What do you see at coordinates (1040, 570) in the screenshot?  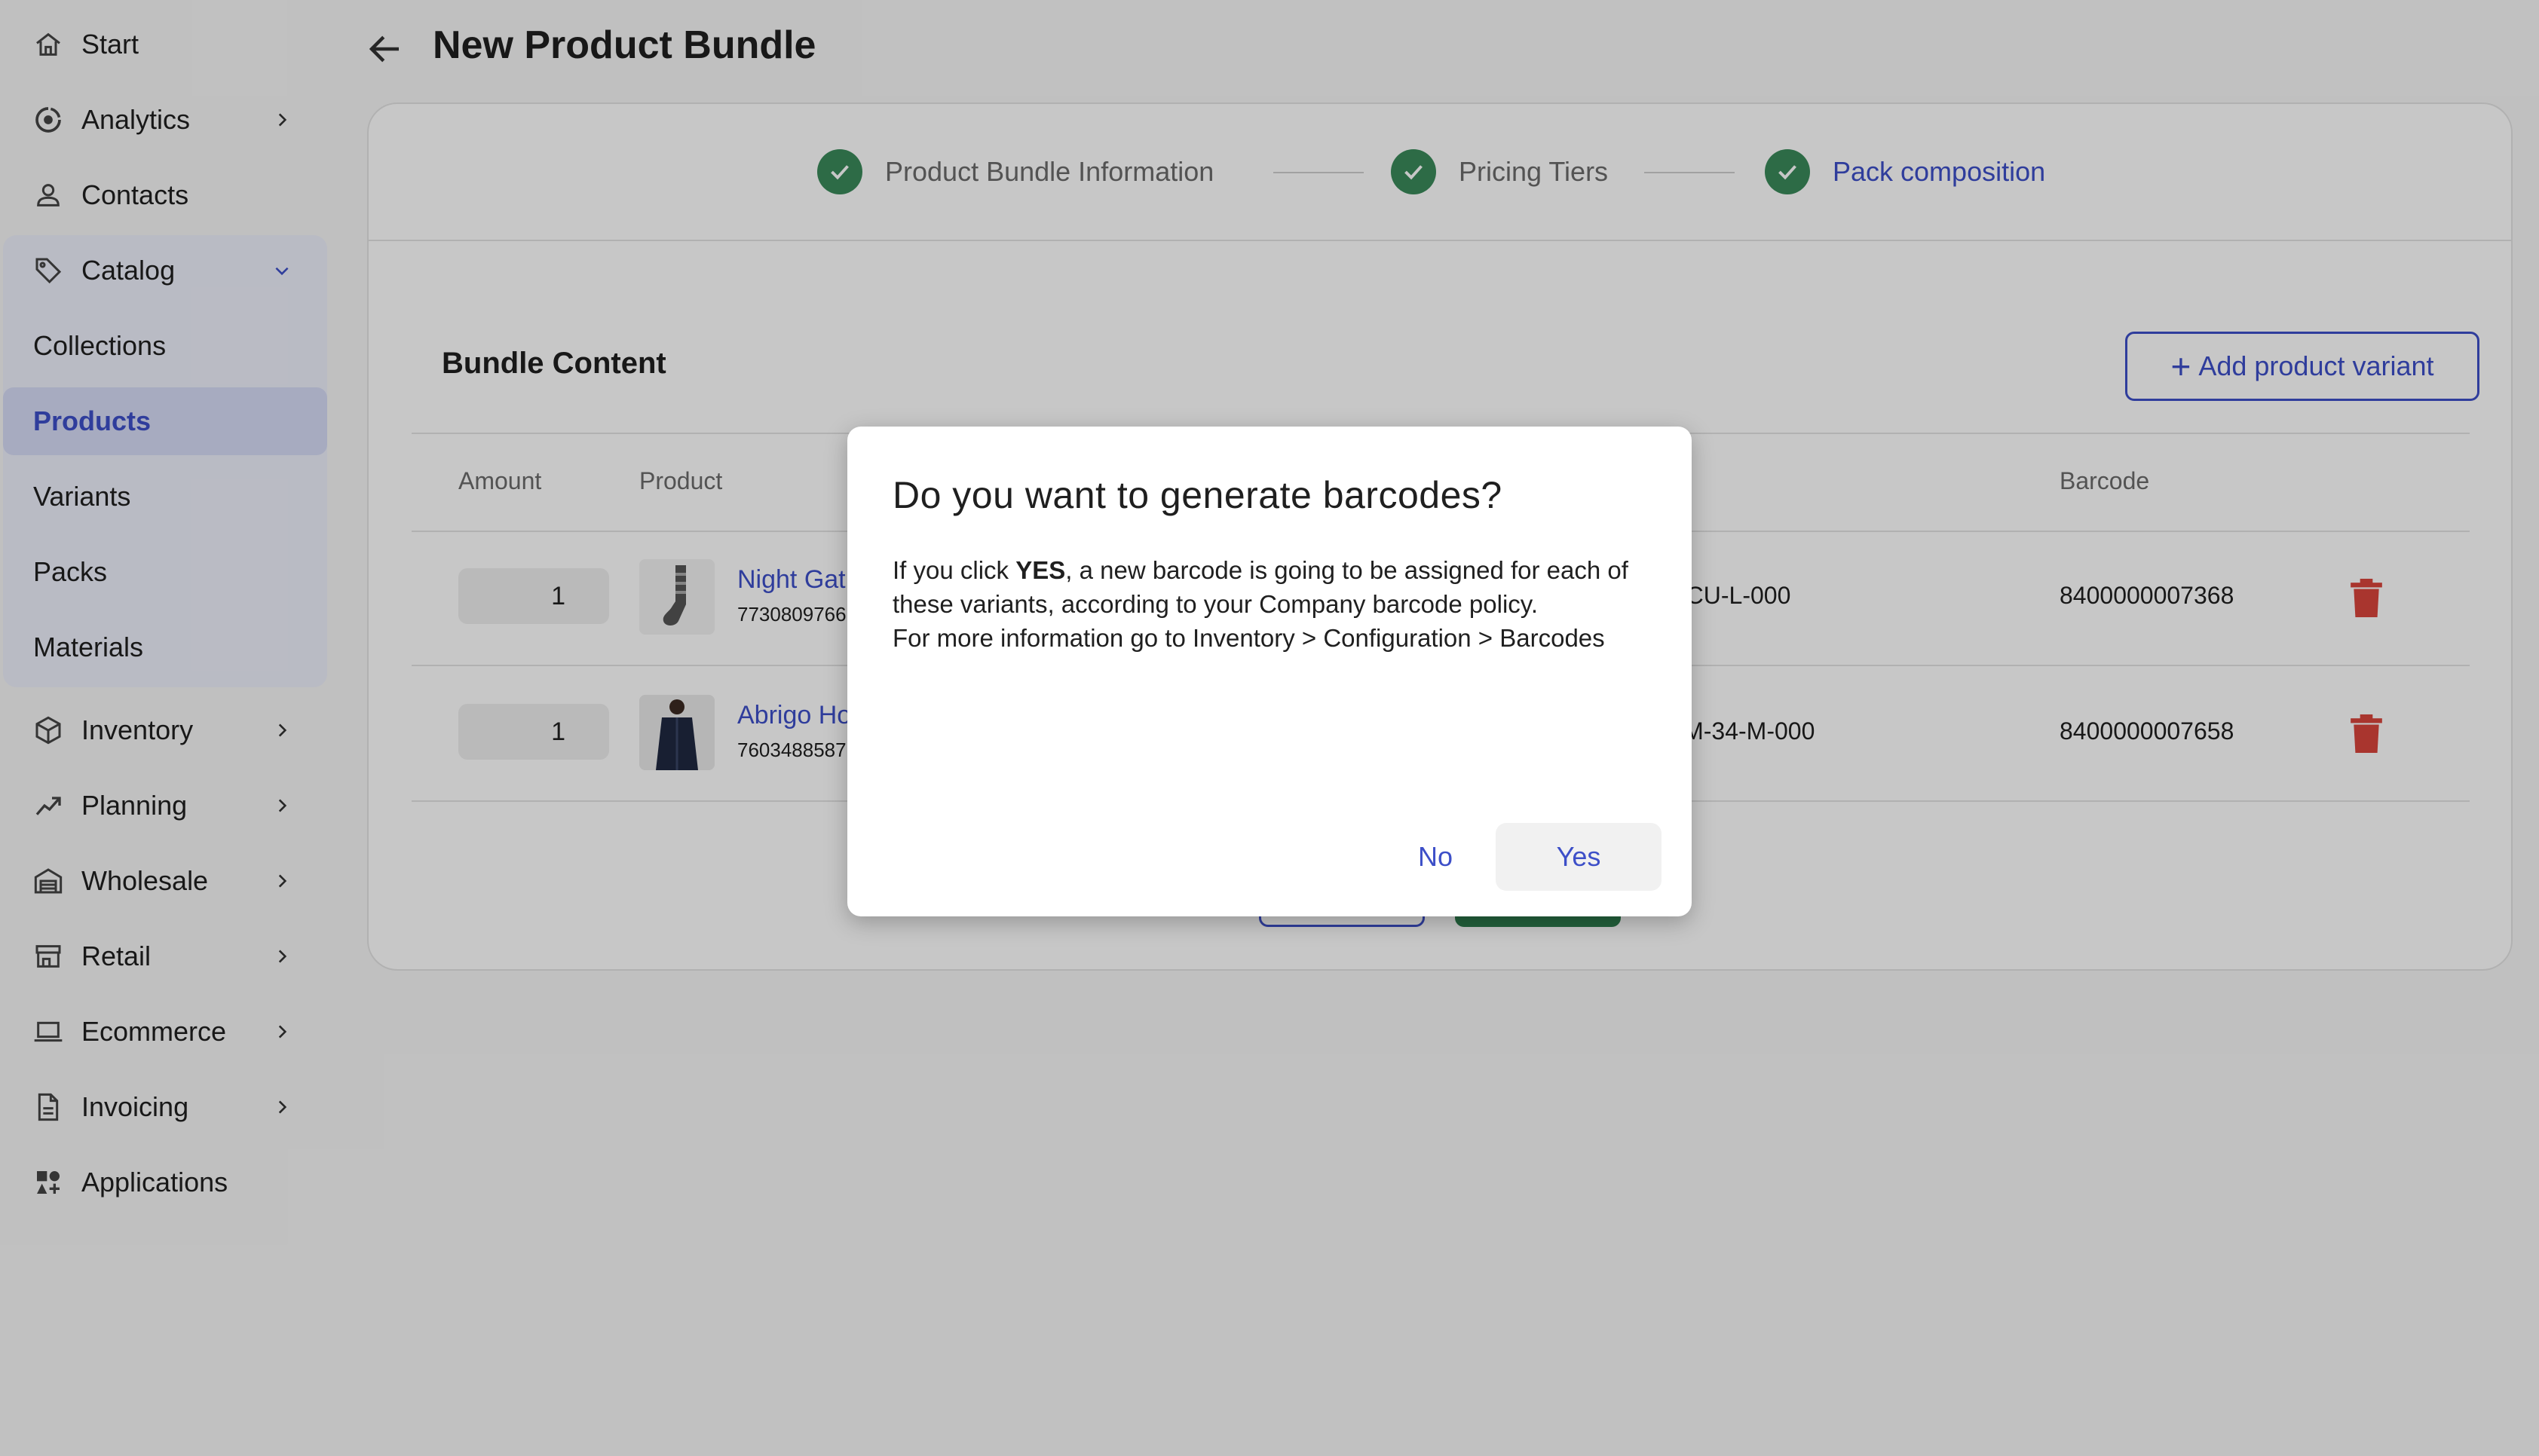 I see `dialog-body-strong: YES` at bounding box center [1040, 570].